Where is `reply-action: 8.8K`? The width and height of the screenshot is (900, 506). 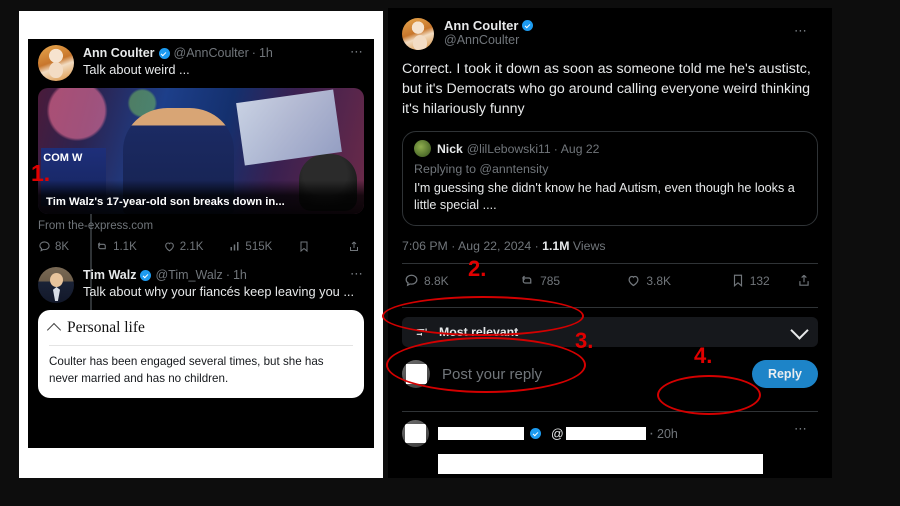
reply-action: 8.8K is located at coordinates (461, 280).